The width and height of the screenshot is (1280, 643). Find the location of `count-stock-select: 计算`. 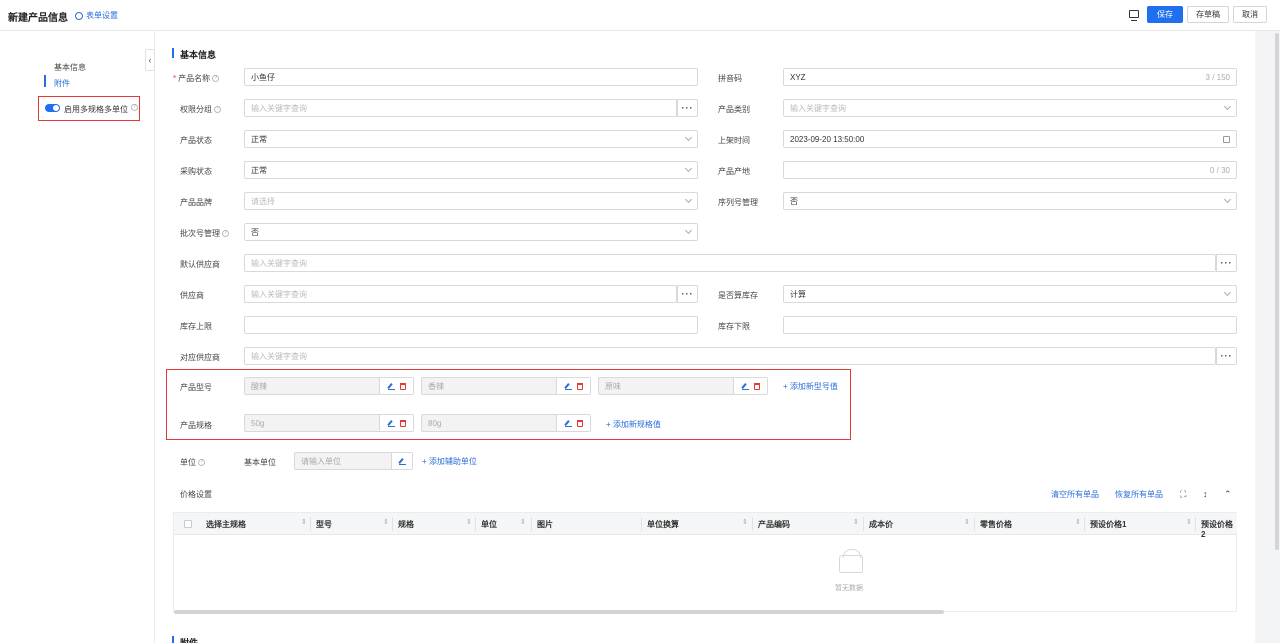

count-stock-select: 计算 is located at coordinates (1010, 294).